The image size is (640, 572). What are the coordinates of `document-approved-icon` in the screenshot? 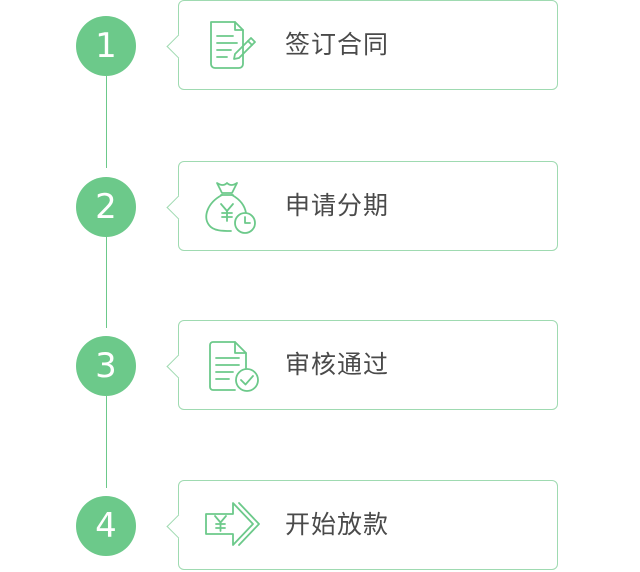 It's located at (231, 366).